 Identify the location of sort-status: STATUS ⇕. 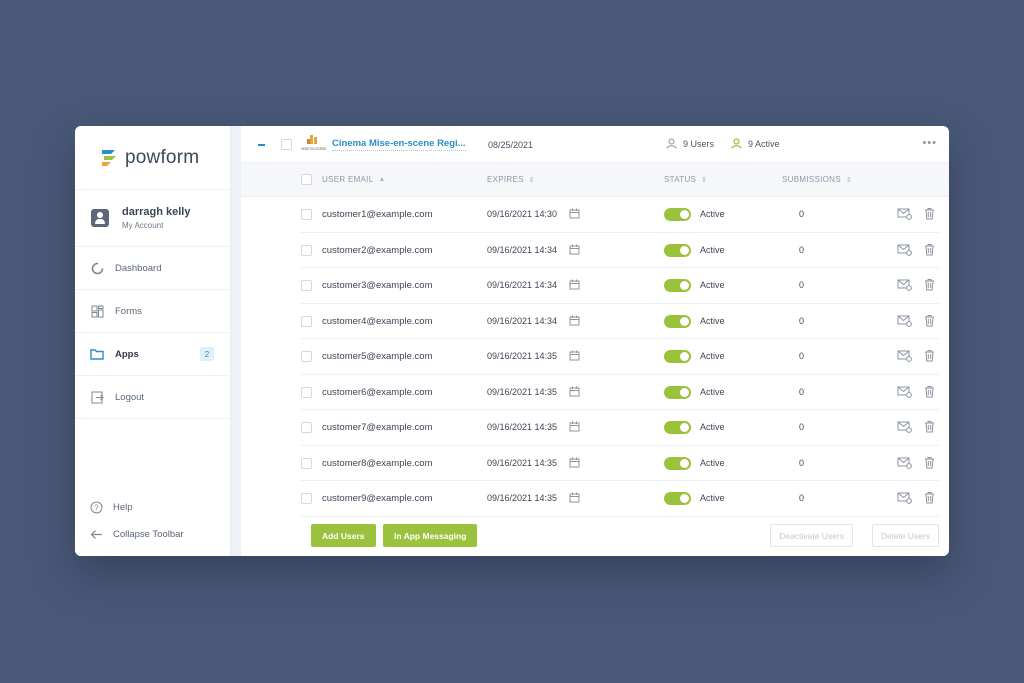
(685, 179).